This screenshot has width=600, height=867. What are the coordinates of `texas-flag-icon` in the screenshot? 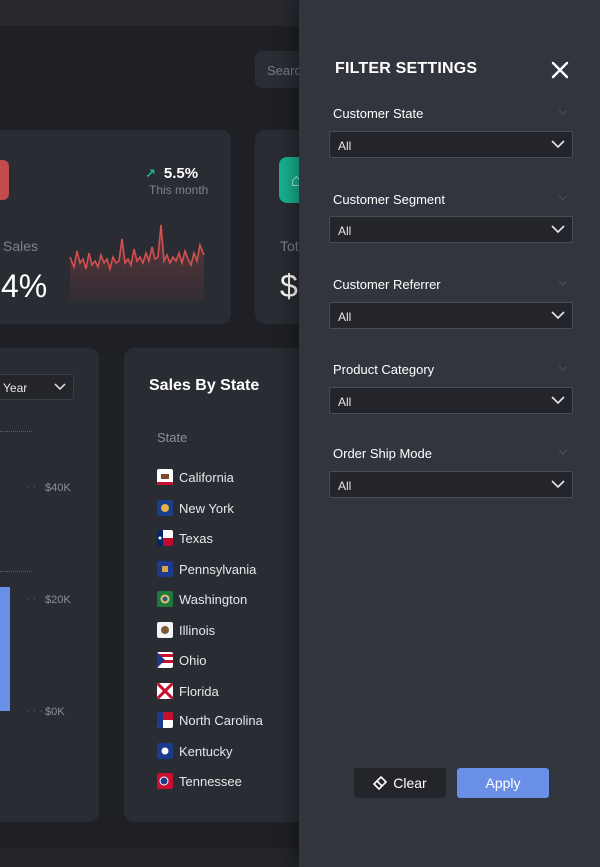 It's located at (165, 538).